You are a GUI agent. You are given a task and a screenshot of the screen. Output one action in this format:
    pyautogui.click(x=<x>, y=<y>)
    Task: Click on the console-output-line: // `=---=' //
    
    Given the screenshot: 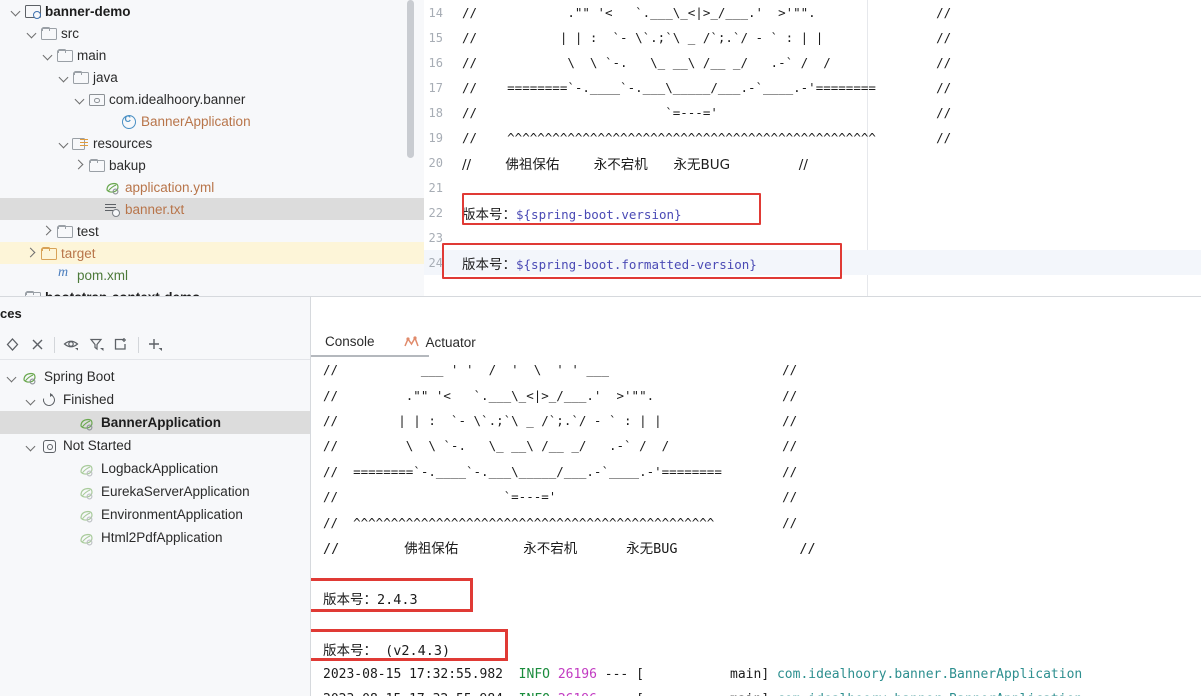 What is the action you would take?
    pyautogui.click(x=756, y=496)
    